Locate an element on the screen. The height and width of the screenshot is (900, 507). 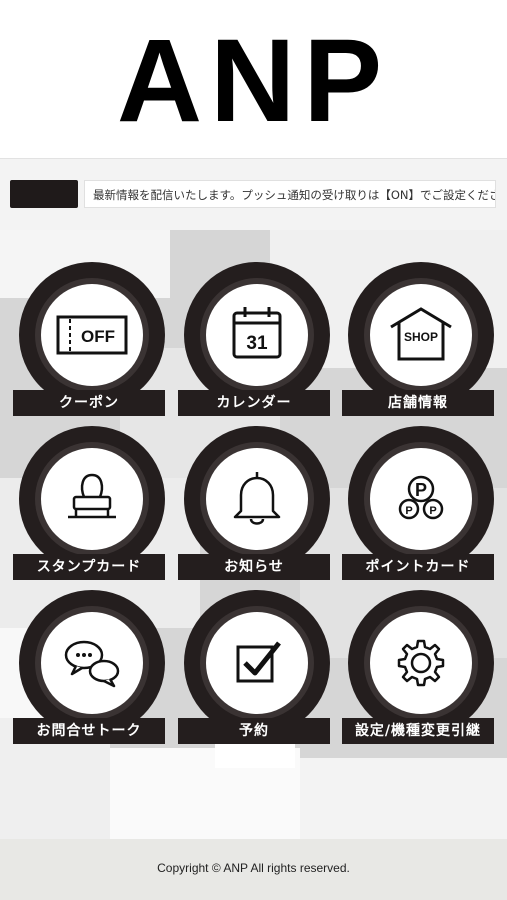
bell-icon is located at coordinates (257, 498).